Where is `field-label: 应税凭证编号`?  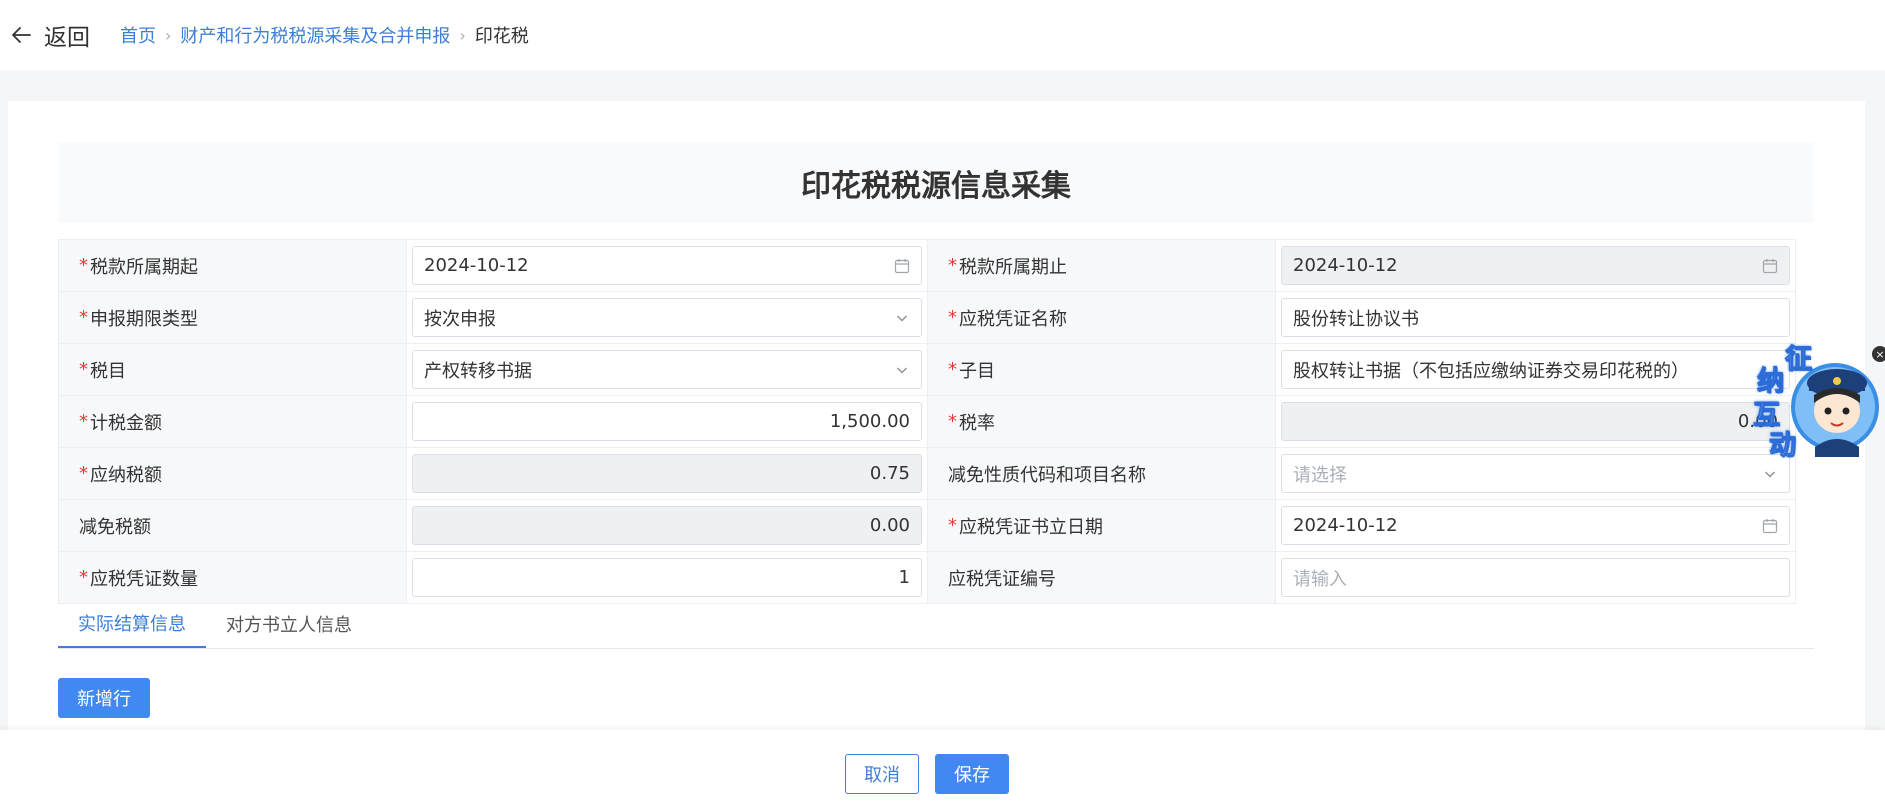
field-label: 应税凭证编号 is located at coordinates (1101, 577).